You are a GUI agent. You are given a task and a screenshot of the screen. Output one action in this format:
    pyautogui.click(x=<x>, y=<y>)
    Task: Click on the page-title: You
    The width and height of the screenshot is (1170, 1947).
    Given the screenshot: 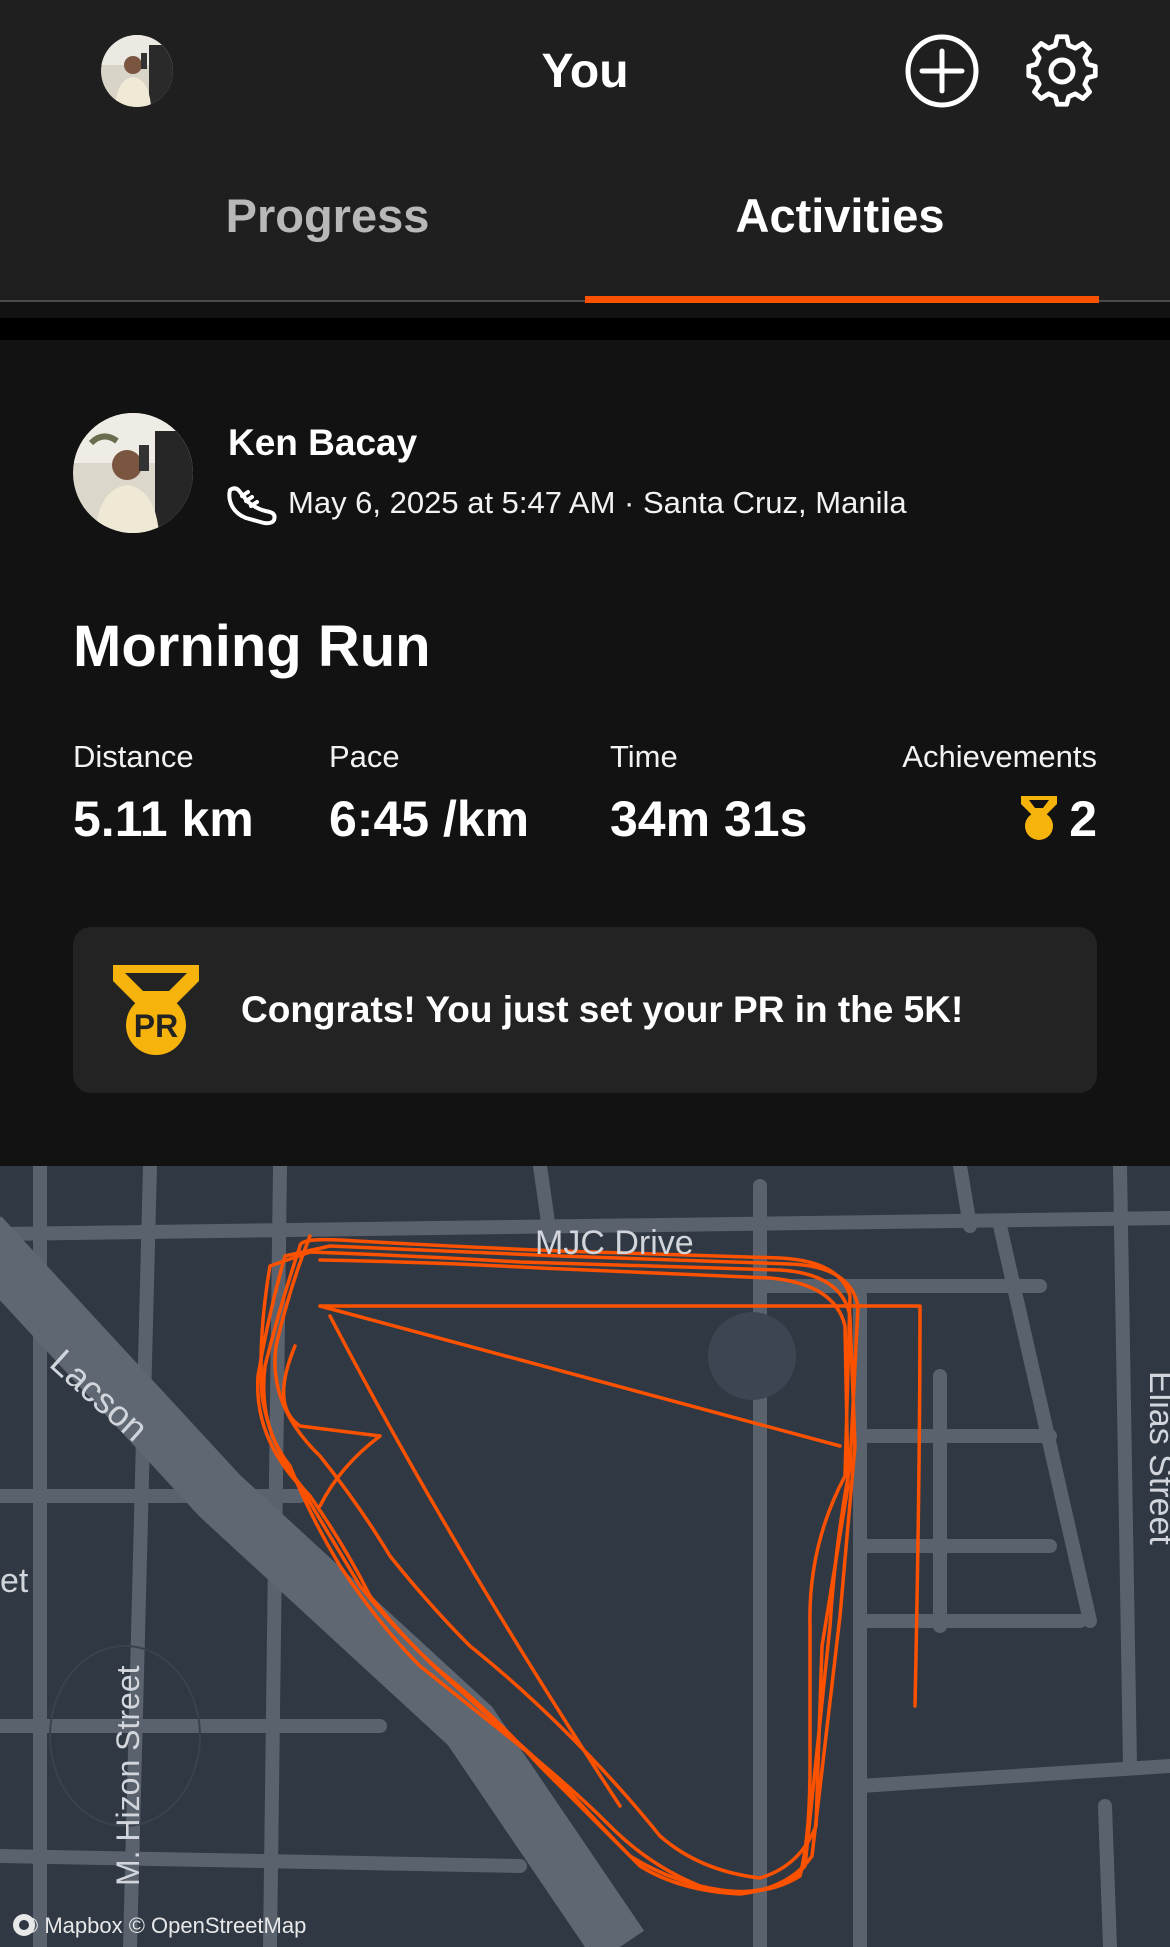 What is the action you would take?
    pyautogui.click(x=585, y=71)
    